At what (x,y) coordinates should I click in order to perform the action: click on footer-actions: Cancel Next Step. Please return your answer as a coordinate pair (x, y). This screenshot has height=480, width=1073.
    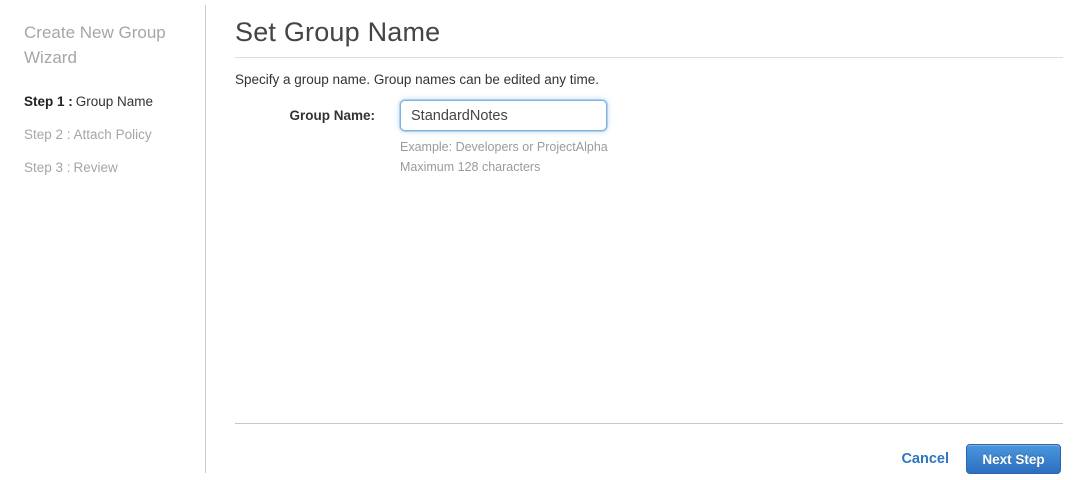
    Looking at the image, I should click on (981, 459).